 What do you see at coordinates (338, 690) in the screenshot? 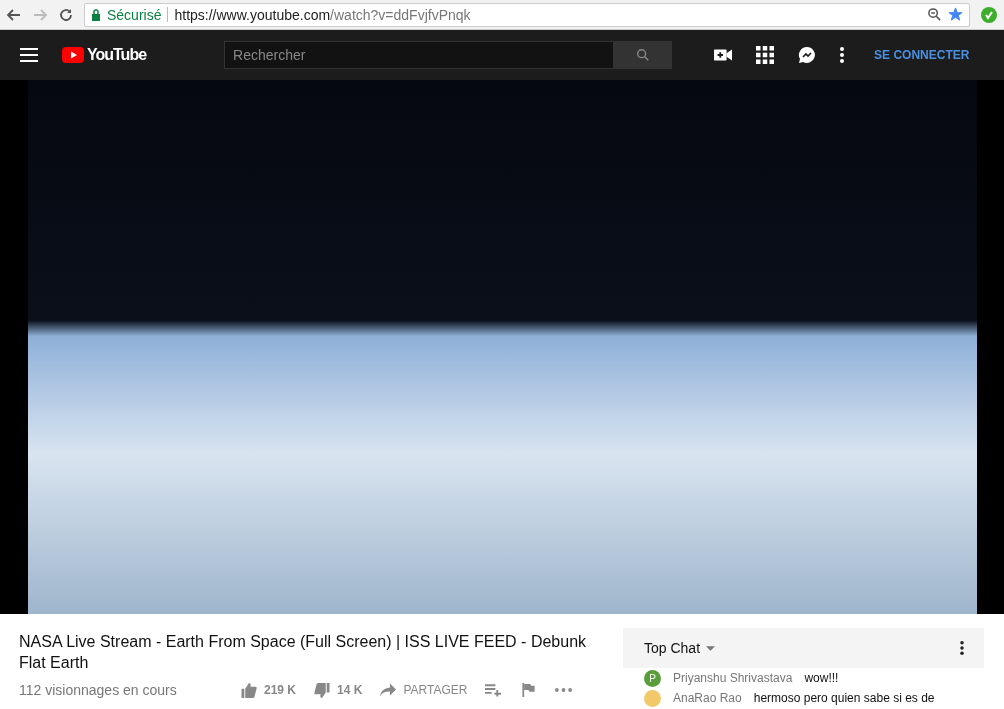
I see `dislike-button: 14 K` at bounding box center [338, 690].